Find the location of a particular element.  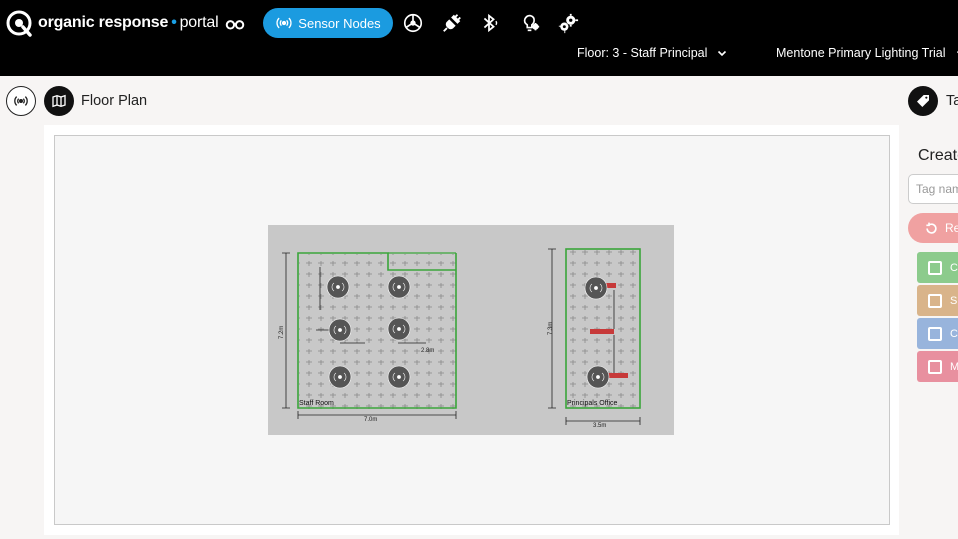

brand-name-secondary: portal is located at coordinates (199, 22).